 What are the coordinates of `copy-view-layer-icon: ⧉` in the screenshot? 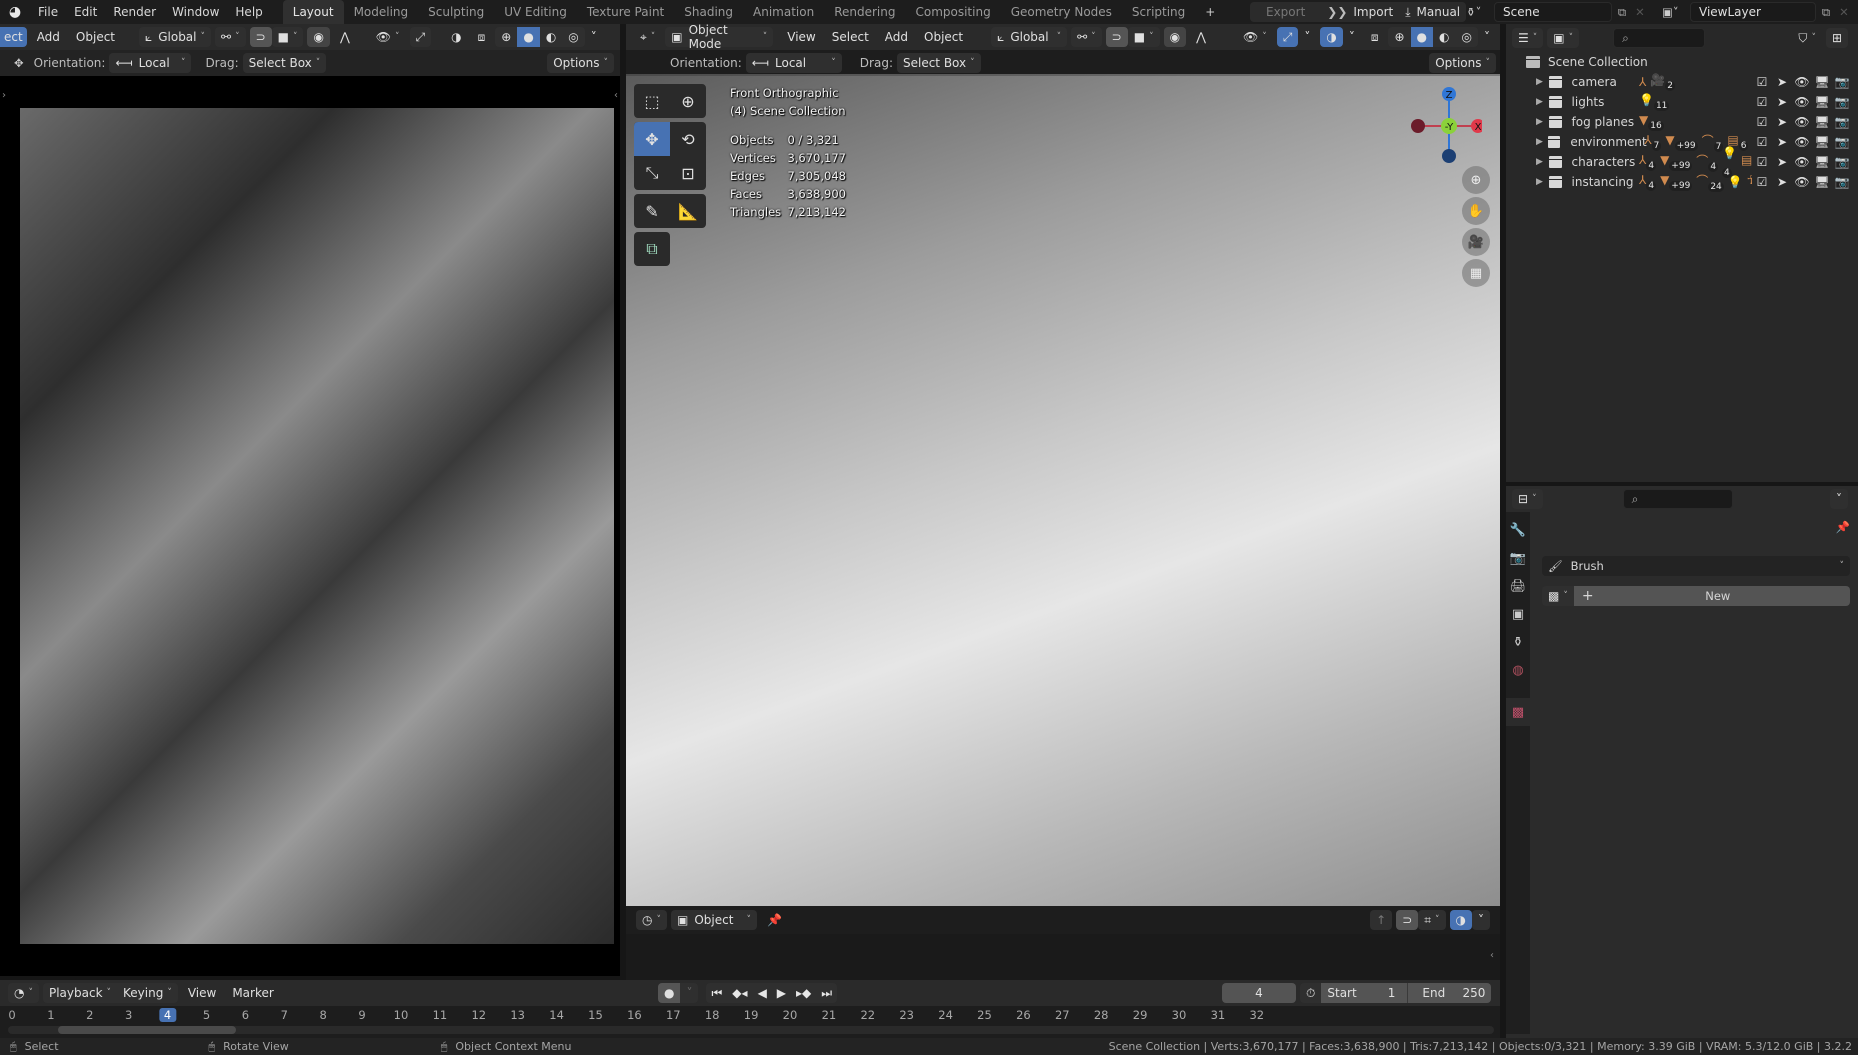 It's located at (1826, 12).